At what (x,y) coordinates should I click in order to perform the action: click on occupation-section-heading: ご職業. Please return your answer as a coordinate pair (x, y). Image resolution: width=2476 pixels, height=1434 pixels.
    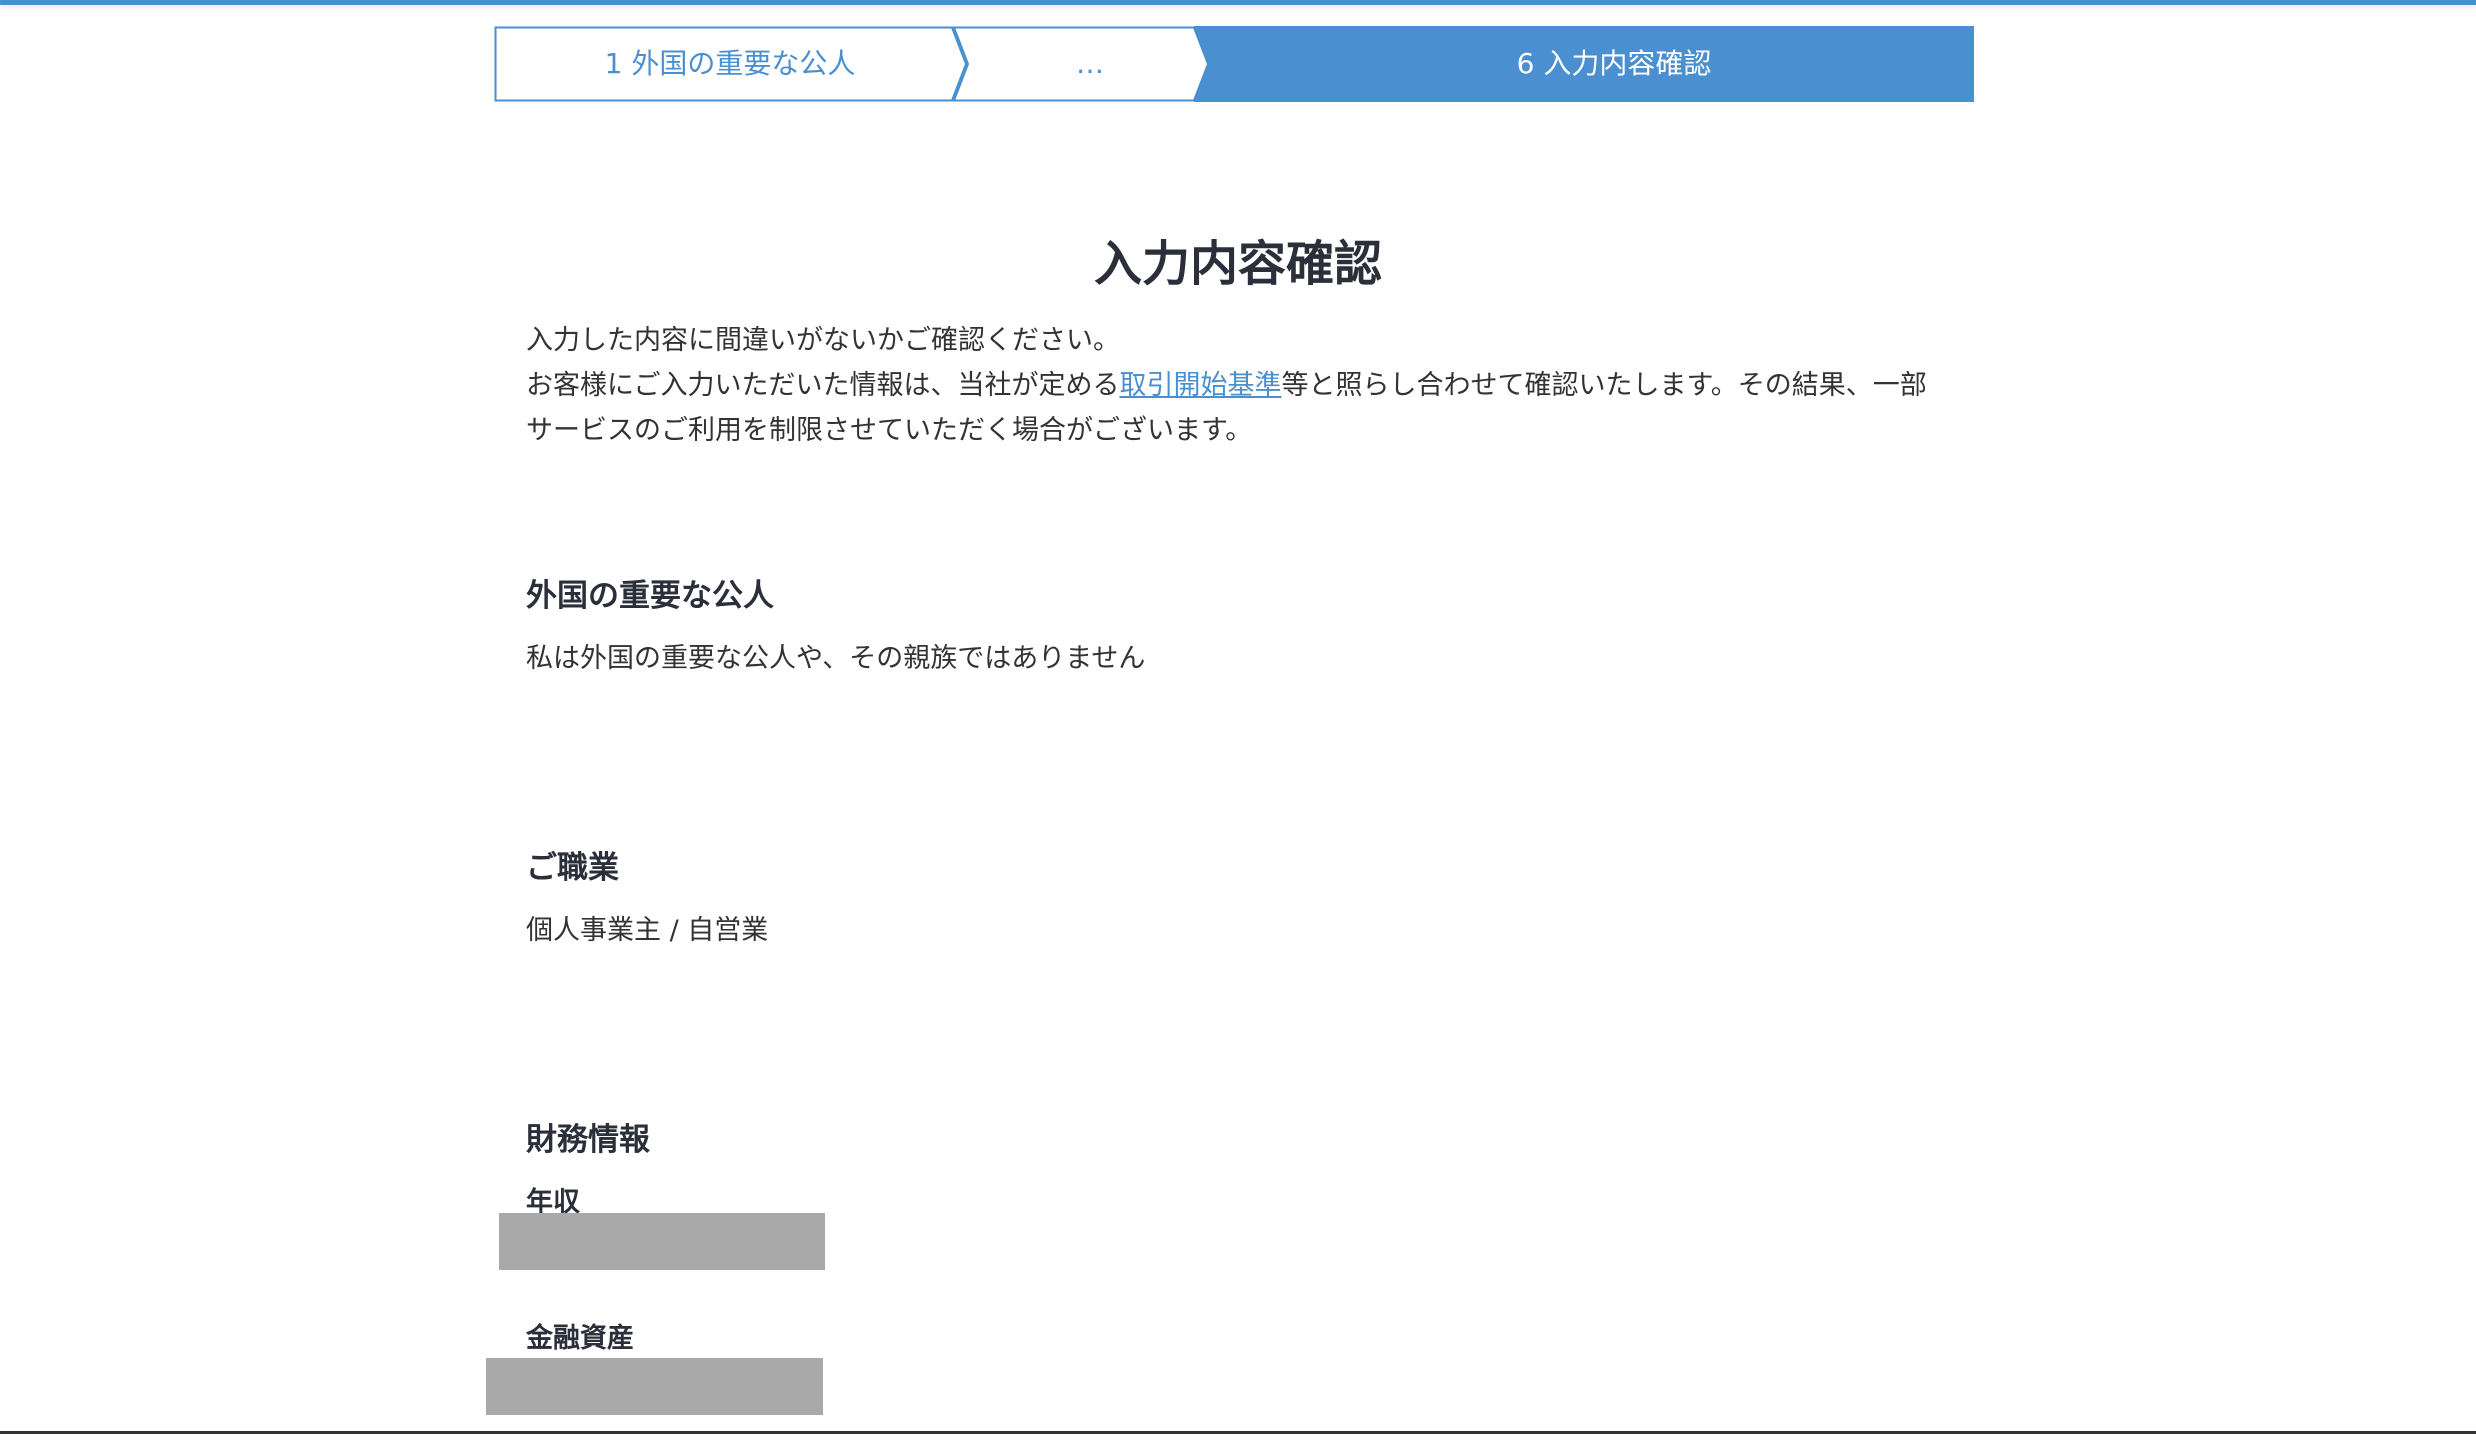
    Looking at the image, I should click on (572, 868).